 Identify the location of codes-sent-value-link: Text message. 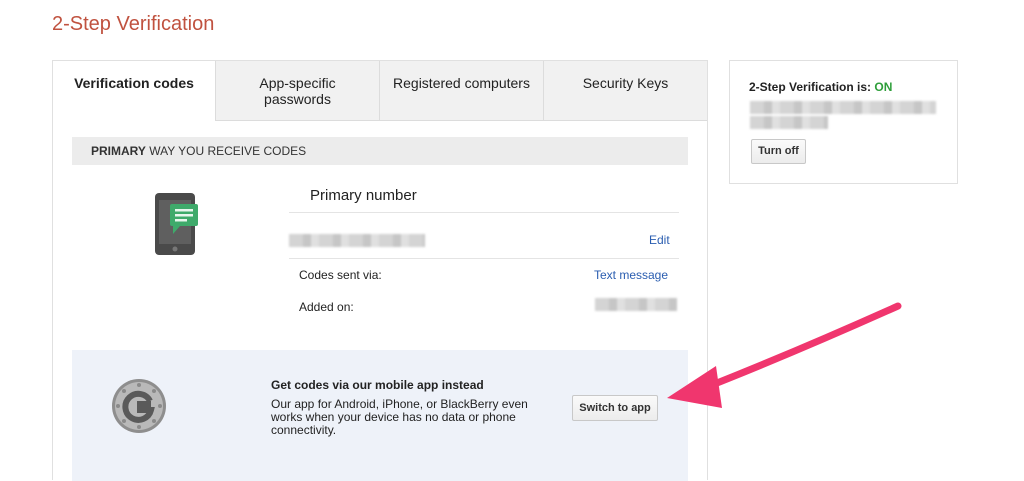
(631, 275).